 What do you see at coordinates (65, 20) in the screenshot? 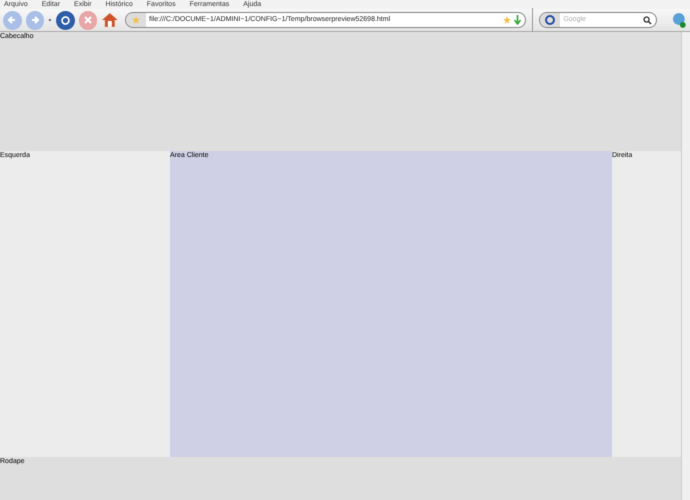
I see `refresh-button` at bounding box center [65, 20].